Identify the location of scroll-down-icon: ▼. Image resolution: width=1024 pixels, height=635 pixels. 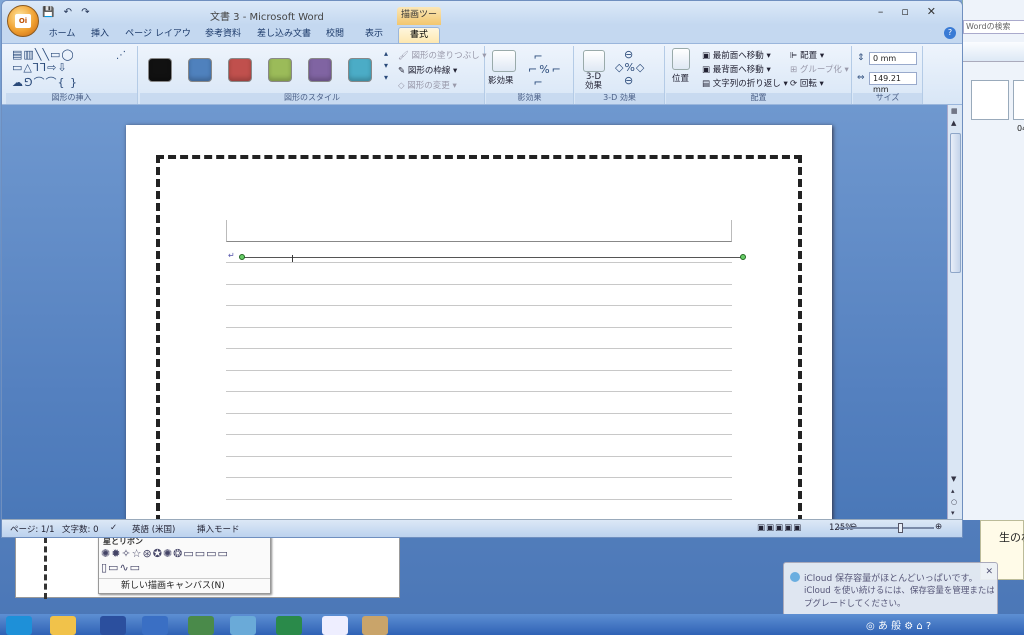
(953, 479).